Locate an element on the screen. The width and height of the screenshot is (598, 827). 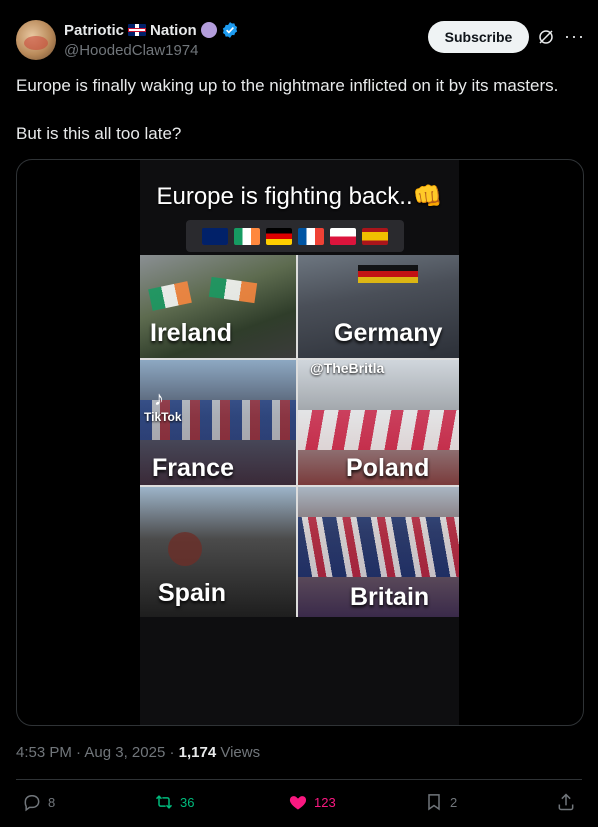
panel-poland: Poland is located at coordinates (378, 422).